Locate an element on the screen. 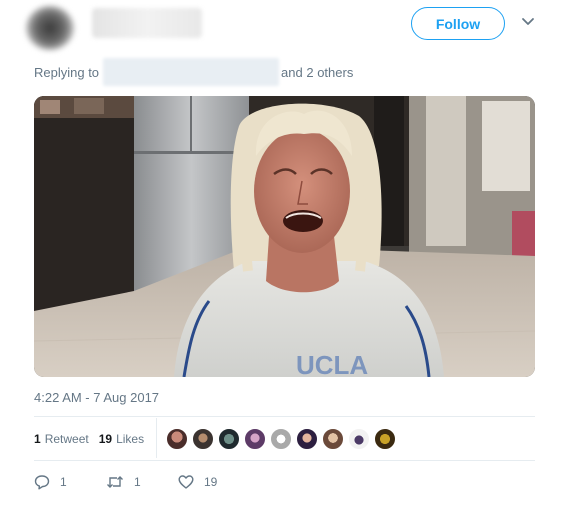 The image size is (563, 507). tweet-actions: 1 1 19 is located at coordinates (142, 482).